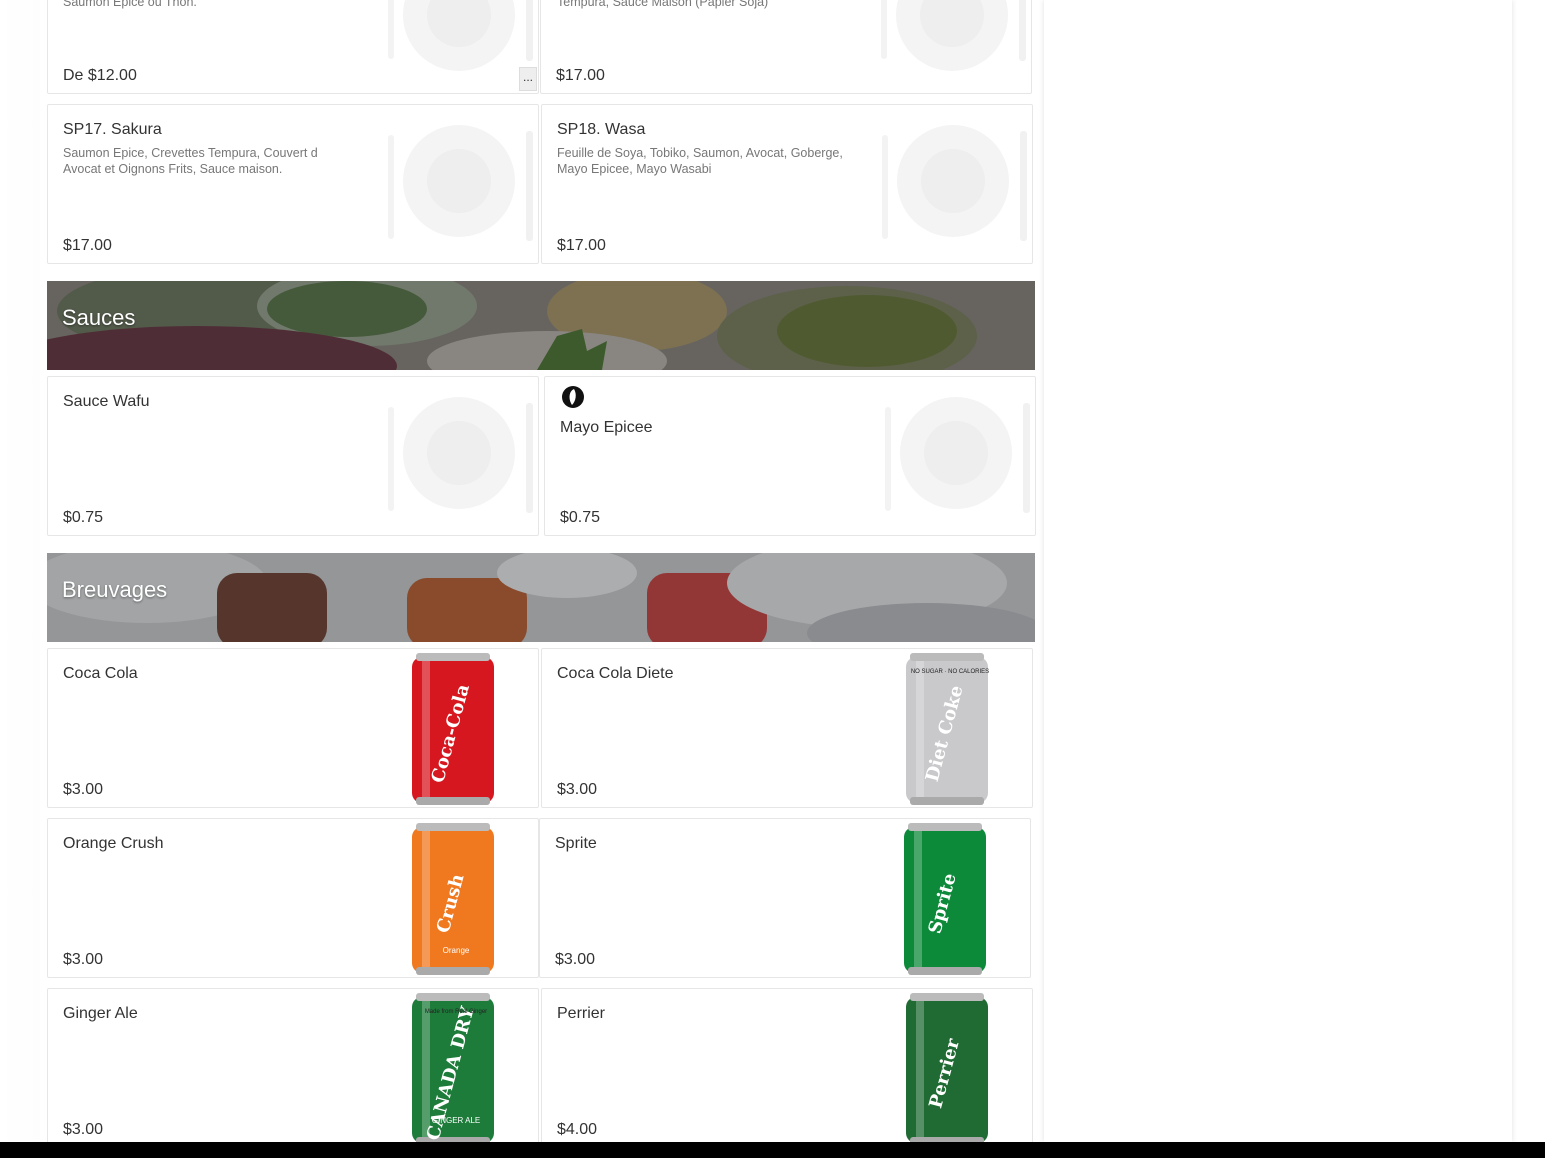 This screenshot has height=1158, width=1545. What do you see at coordinates (456, 1012) in the screenshot?
I see `can-topline: Made from Real Ginger` at bounding box center [456, 1012].